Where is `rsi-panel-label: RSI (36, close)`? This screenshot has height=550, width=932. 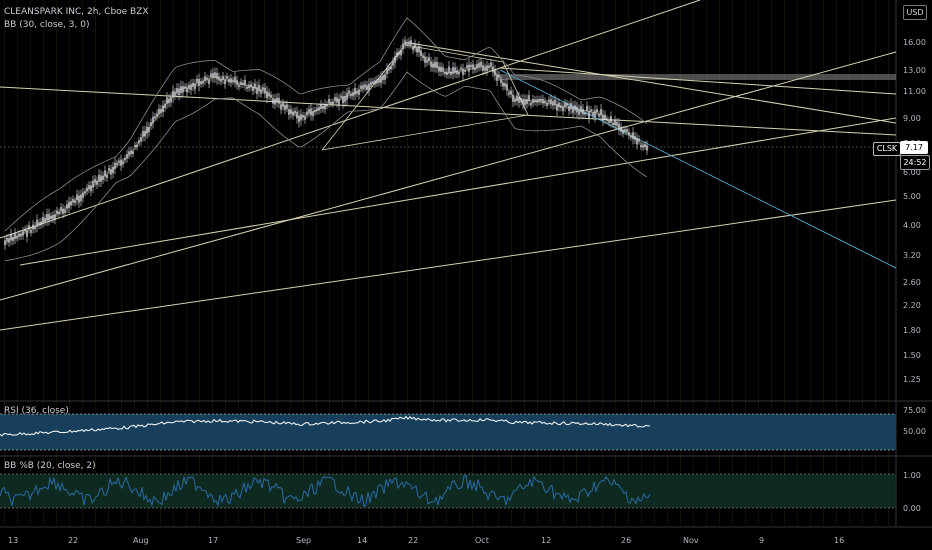
rsi-panel-label: RSI (36, close) is located at coordinates (36, 411).